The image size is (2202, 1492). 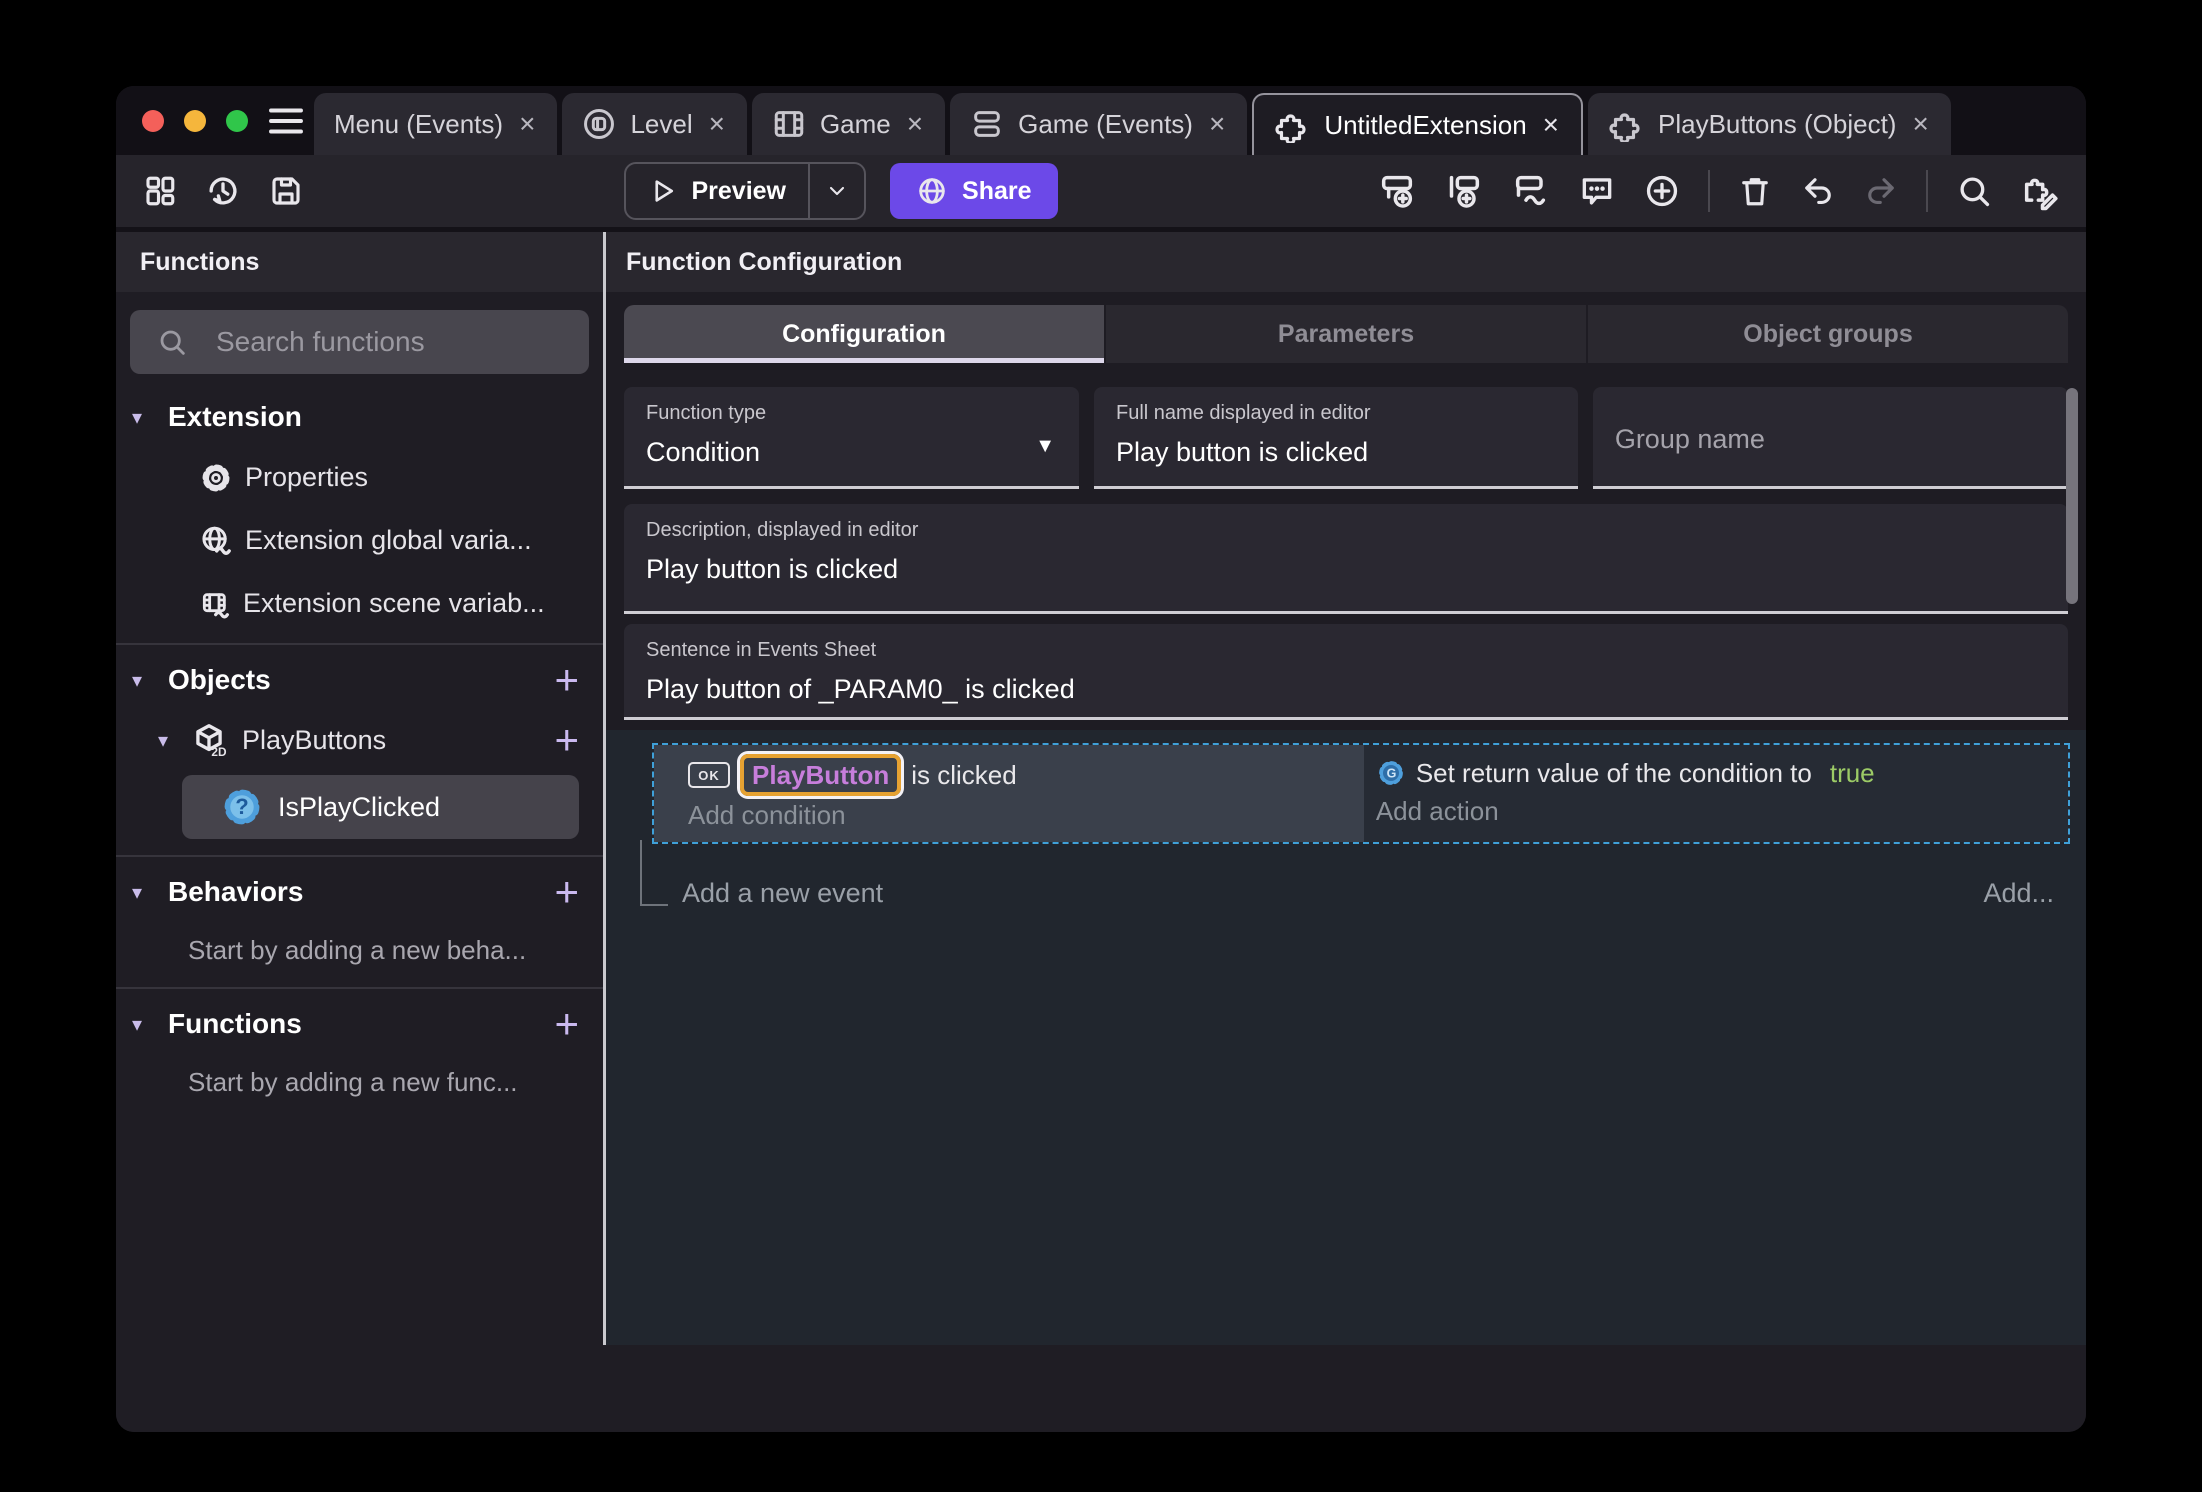 What do you see at coordinates (1045, 446) in the screenshot?
I see `dropdown-arrow-icon: ▼` at bounding box center [1045, 446].